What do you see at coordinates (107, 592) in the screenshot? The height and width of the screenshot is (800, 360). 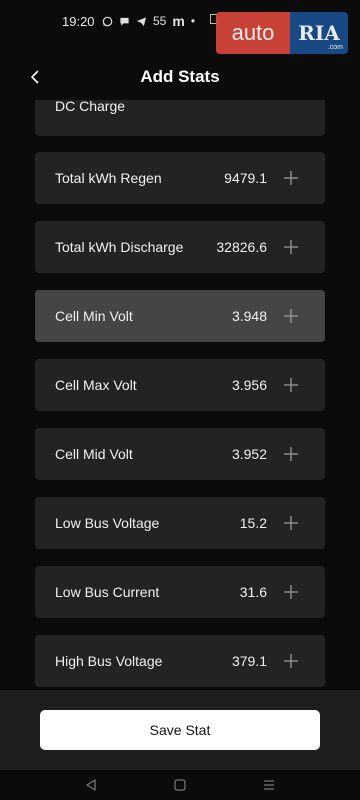 I see `stat-label: Low Bus Current` at bounding box center [107, 592].